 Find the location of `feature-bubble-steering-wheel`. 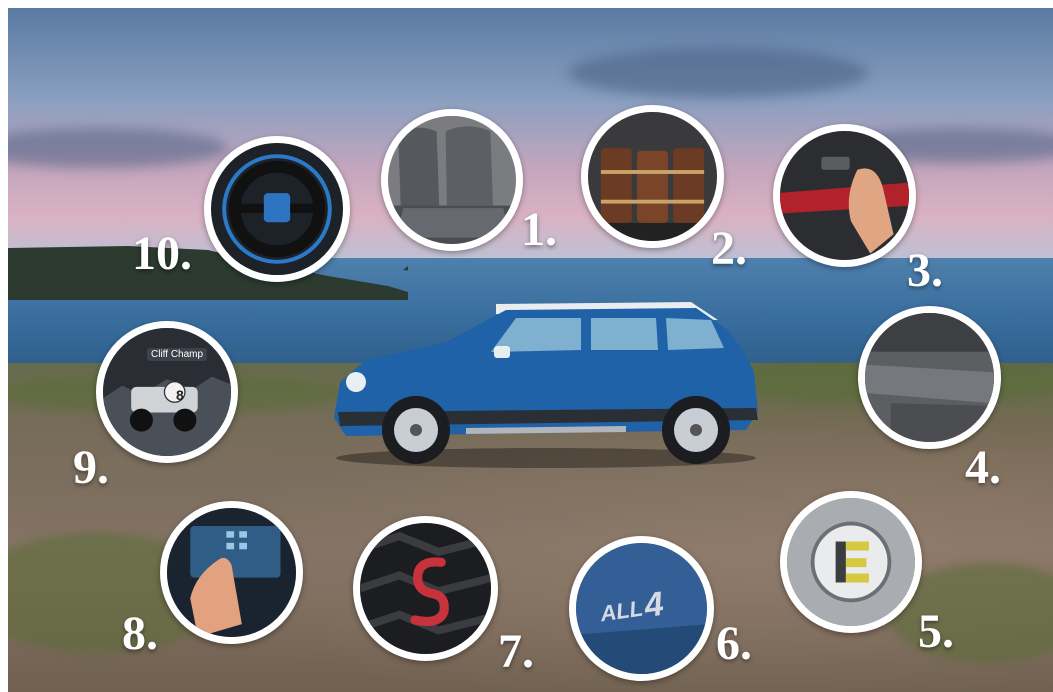

feature-bubble-steering-wheel is located at coordinates (277, 209).